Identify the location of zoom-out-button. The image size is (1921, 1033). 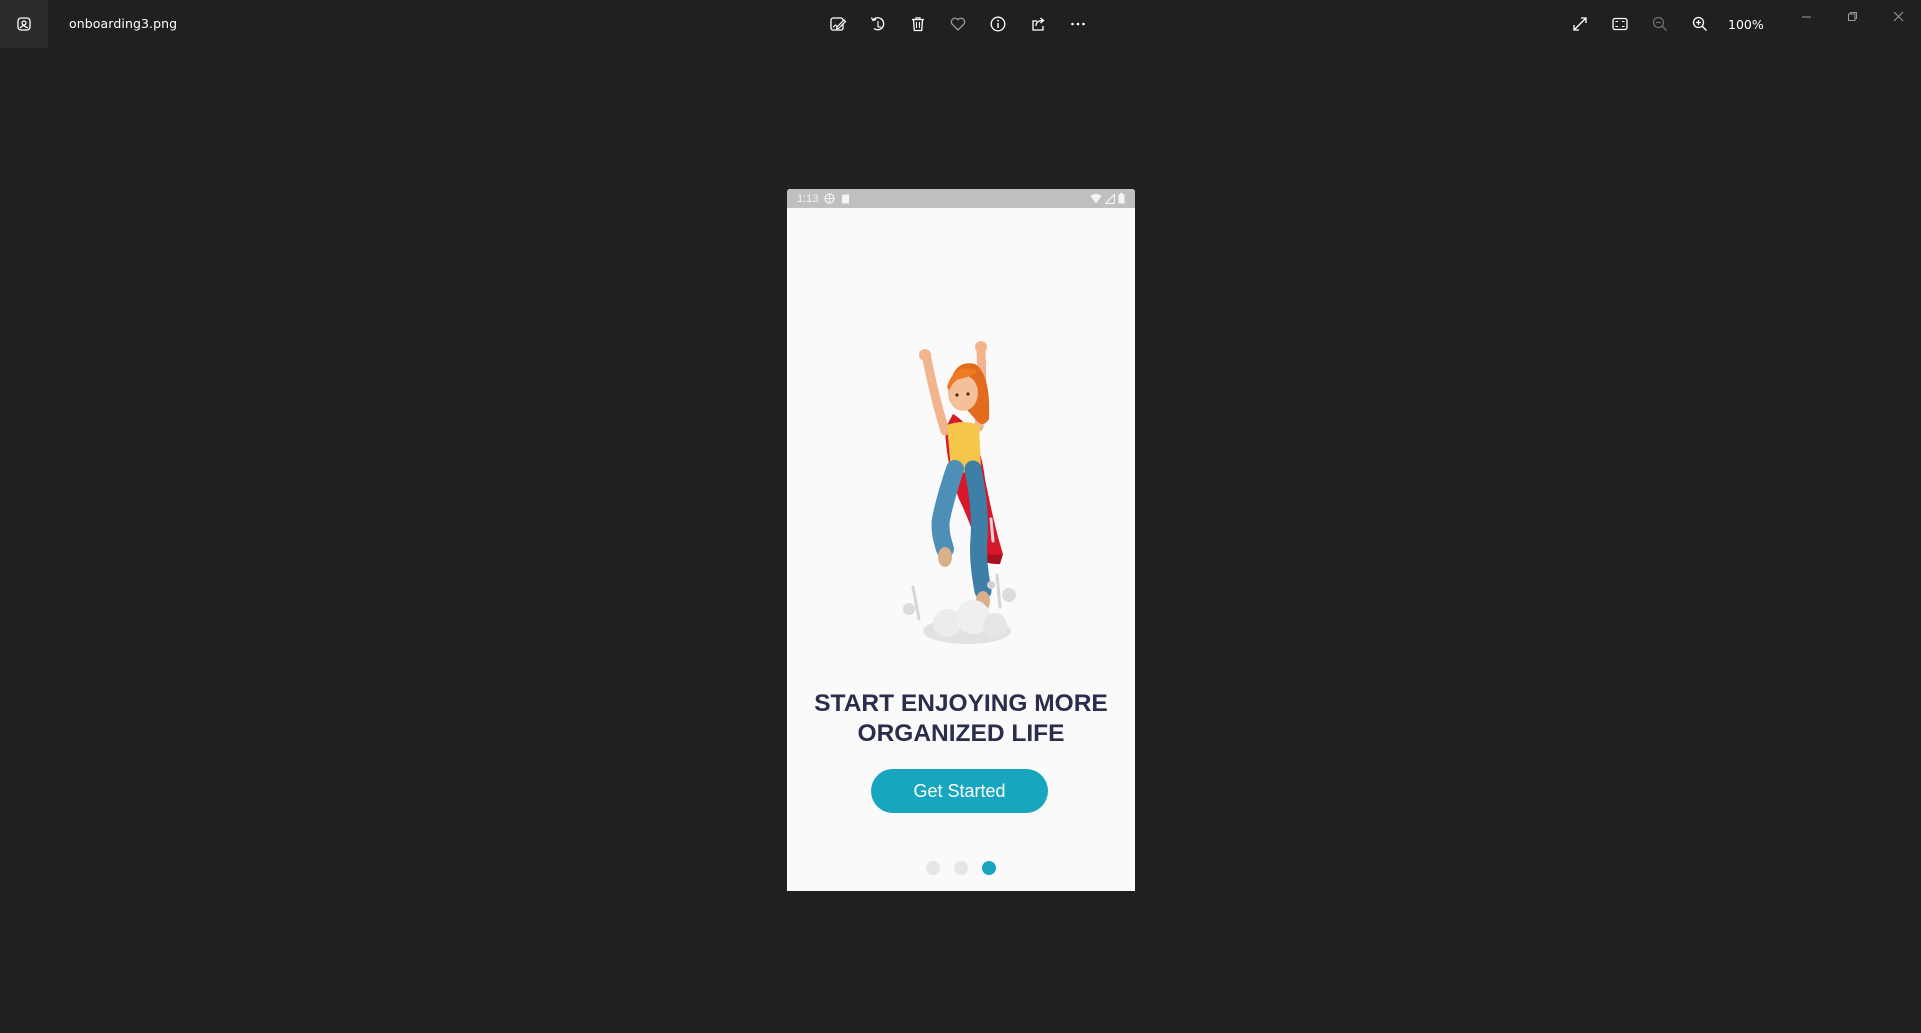
(1660, 24).